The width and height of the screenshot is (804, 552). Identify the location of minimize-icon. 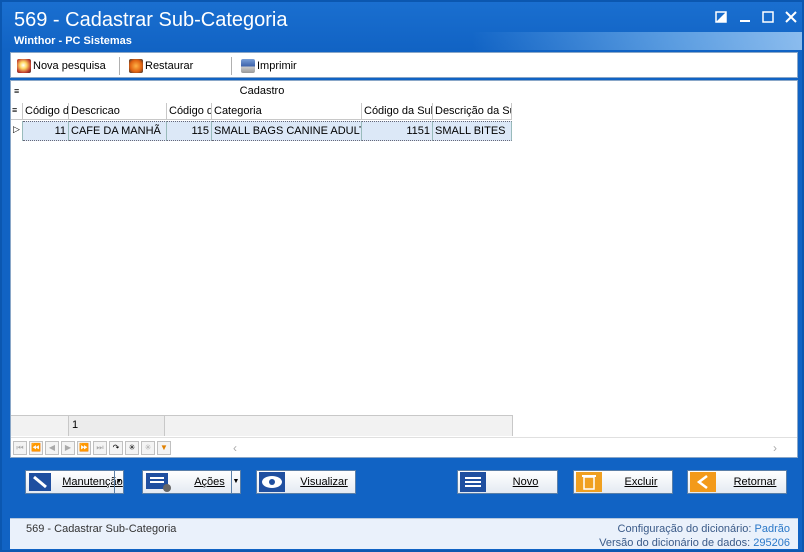
(745, 18).